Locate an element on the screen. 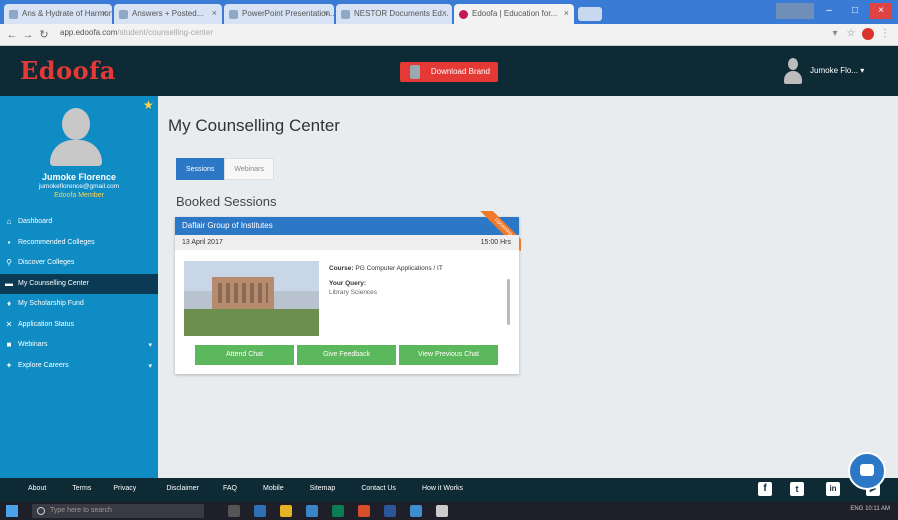 This screenshot has width=898, height=520. give-feedback-button: Give Feedback is located at coordinates (346, 355).